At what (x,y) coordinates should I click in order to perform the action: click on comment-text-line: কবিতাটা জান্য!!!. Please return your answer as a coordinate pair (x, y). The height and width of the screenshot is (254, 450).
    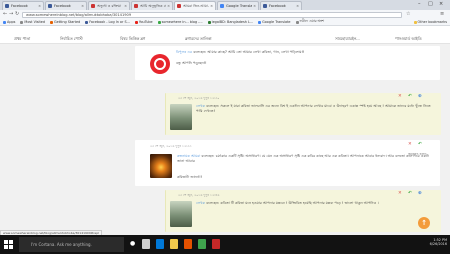
    Looking at the image, I should click on (190, 177).